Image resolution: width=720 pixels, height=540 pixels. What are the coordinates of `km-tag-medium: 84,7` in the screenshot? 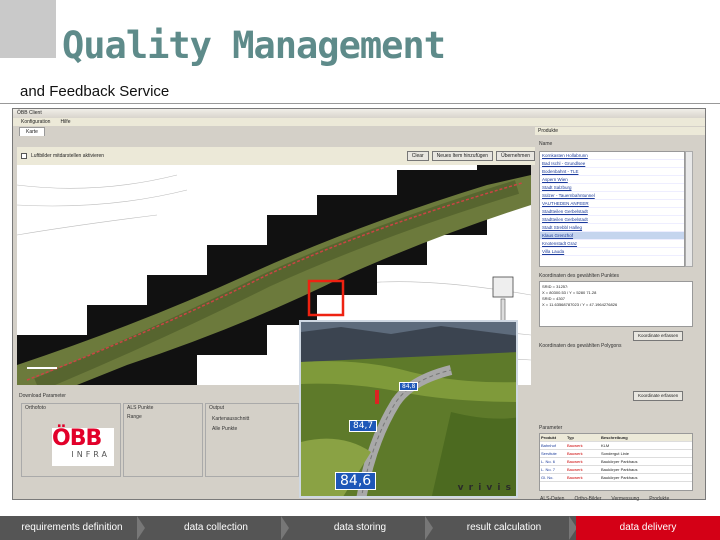 It's located at (363, 426).